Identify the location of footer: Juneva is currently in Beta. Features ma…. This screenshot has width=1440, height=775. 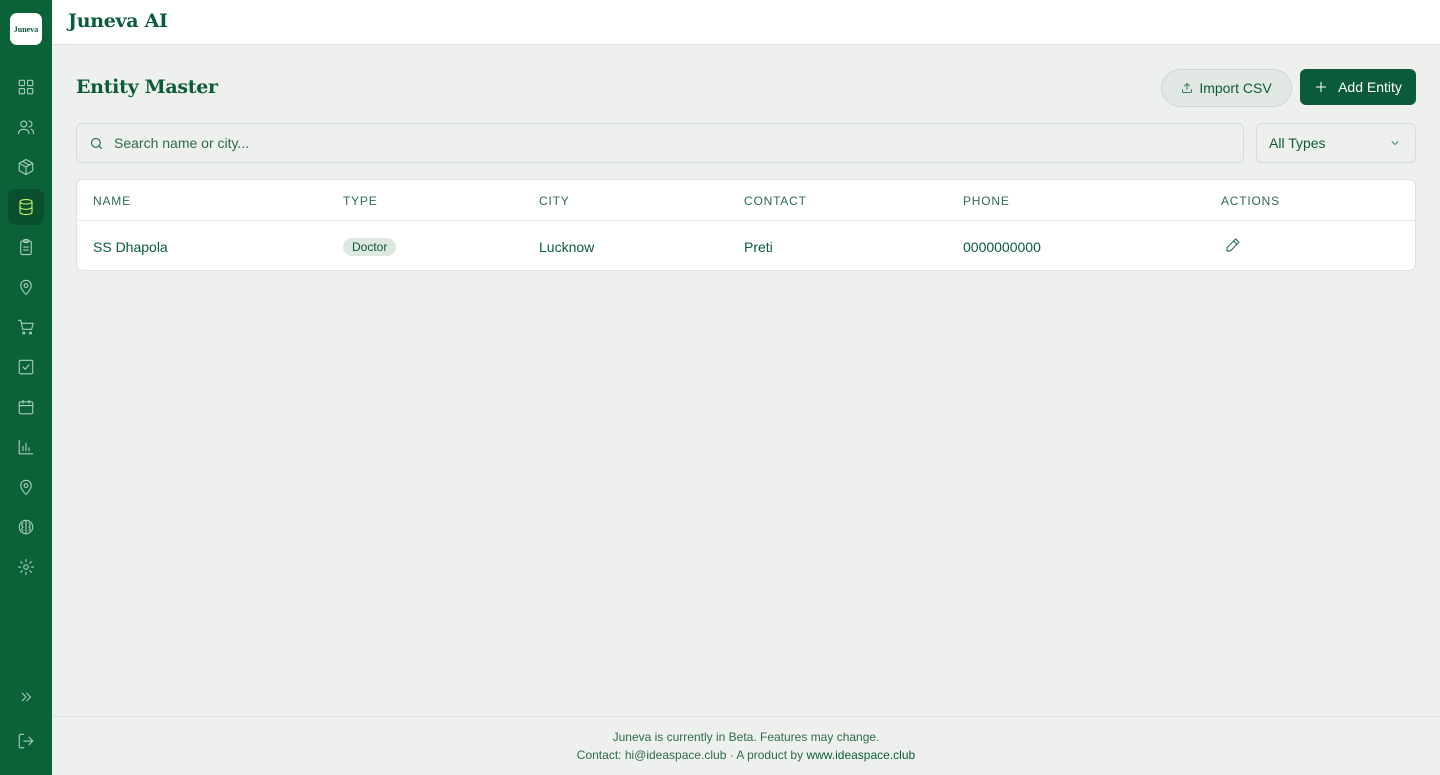
(746, 745).